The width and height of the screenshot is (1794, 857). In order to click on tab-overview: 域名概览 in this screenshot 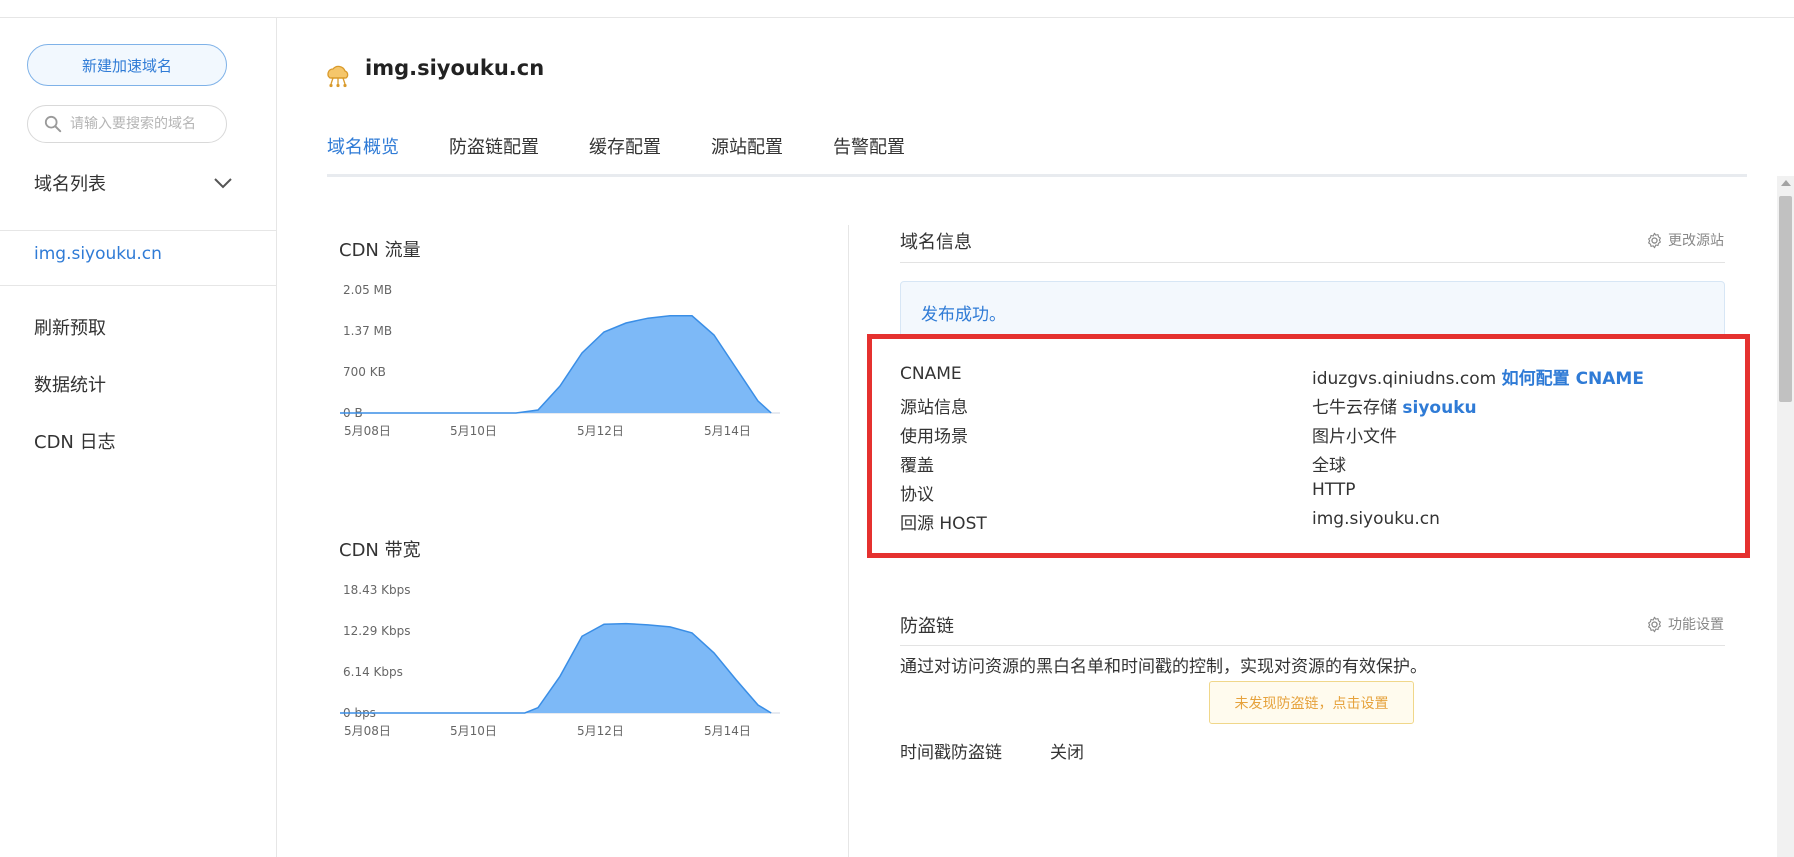, I will do `click(363, 155)`.